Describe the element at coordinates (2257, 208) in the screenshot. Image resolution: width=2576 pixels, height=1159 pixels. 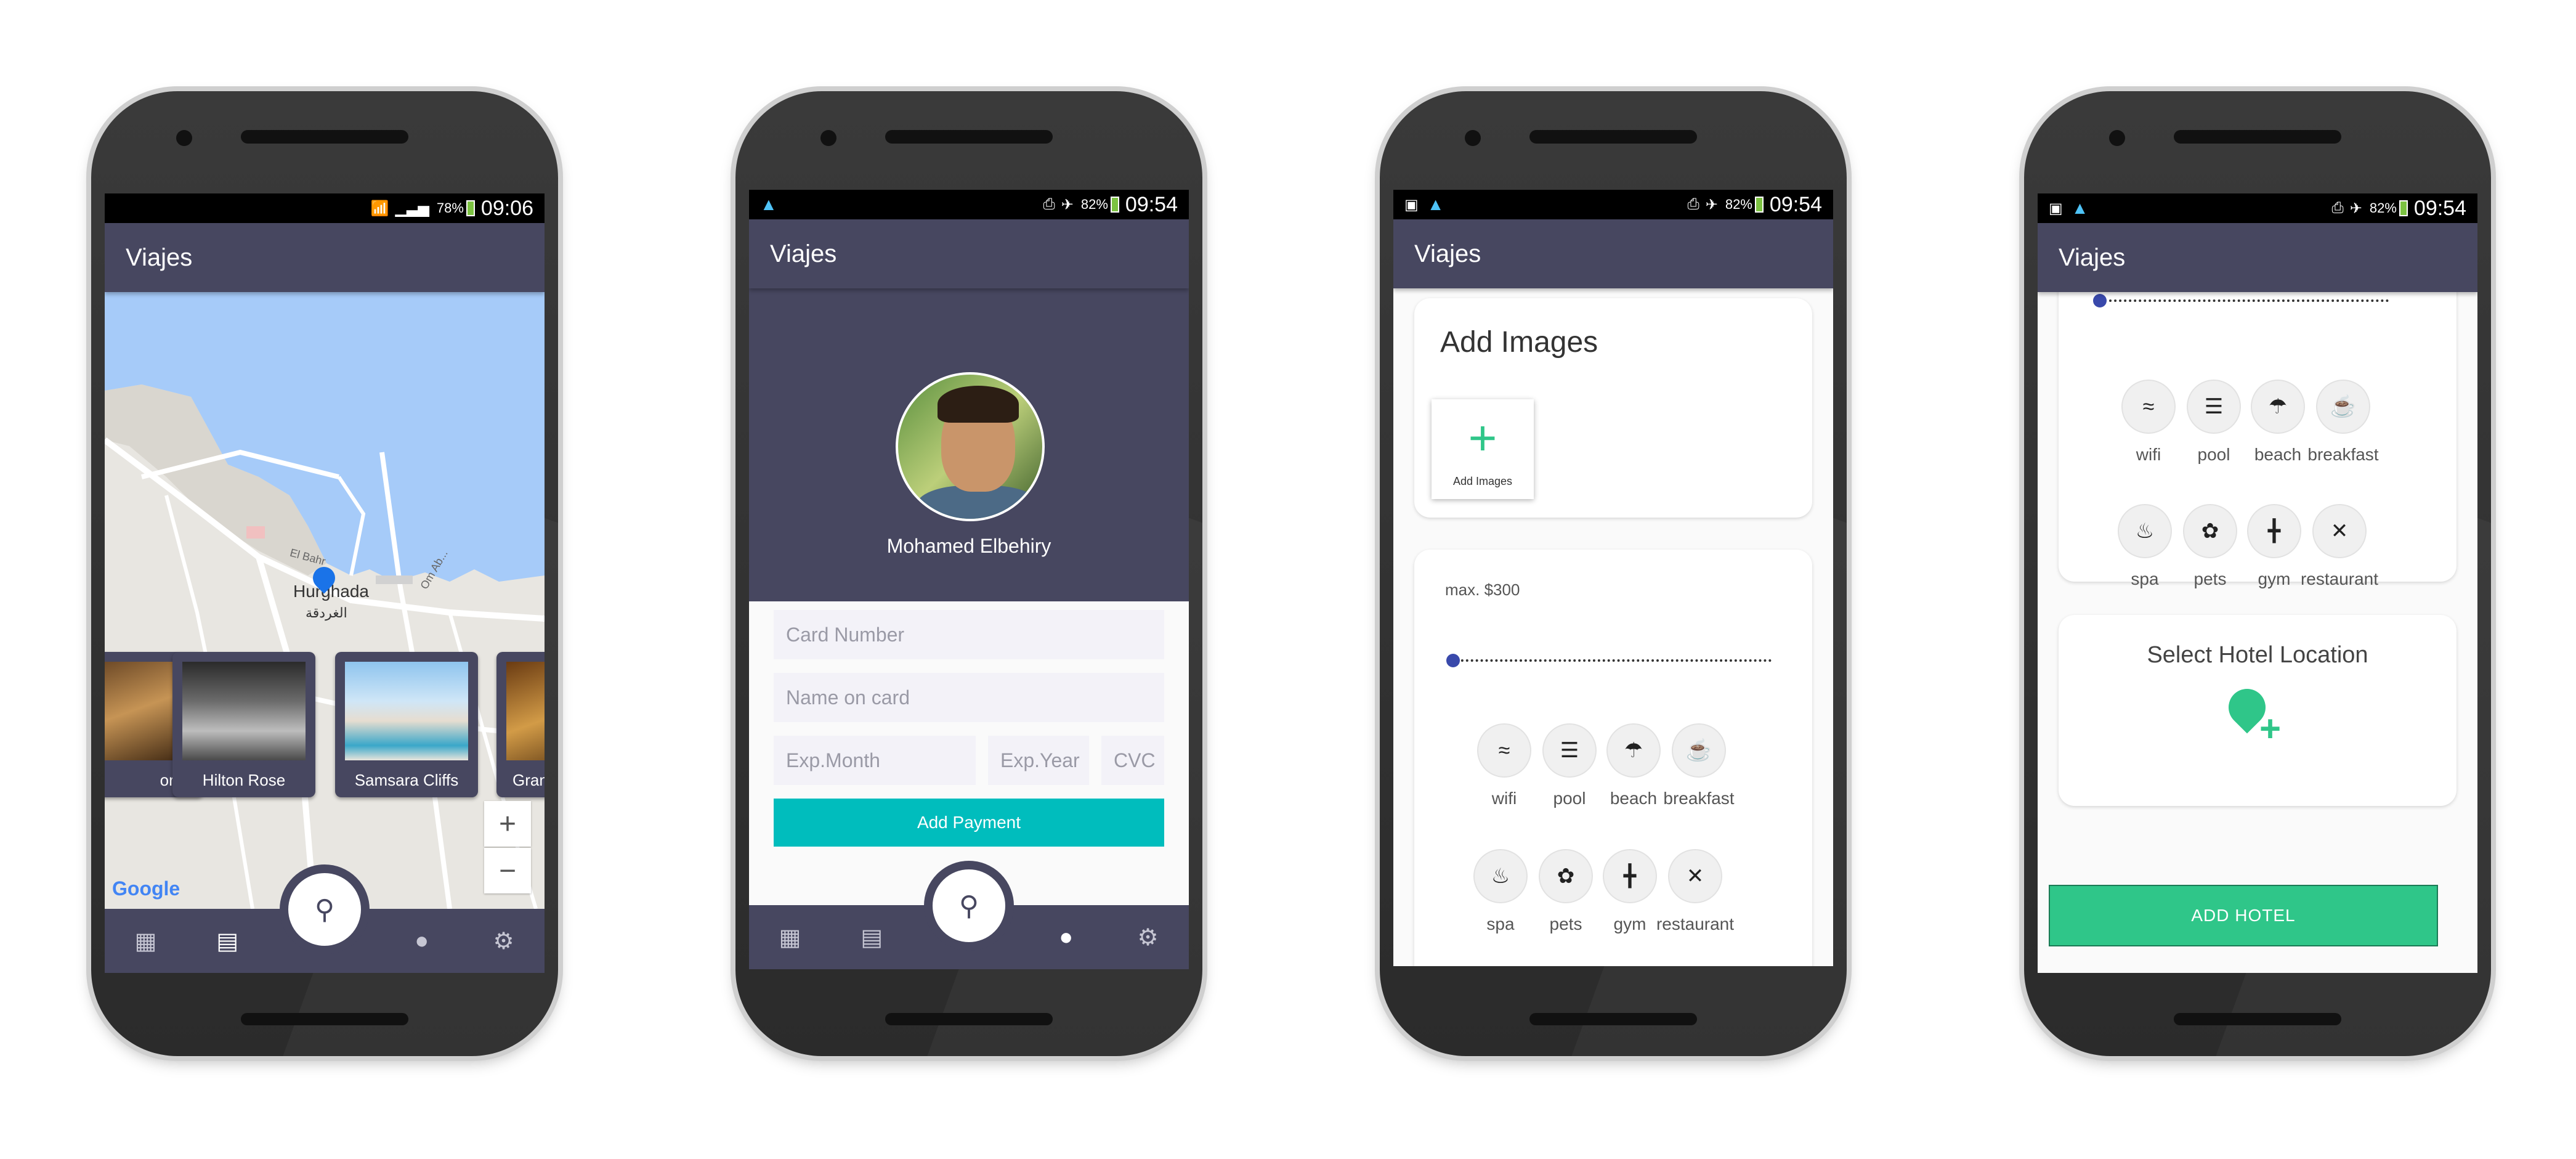
I see `status-bar: ▣ ▲ ⎙ ✈ 82% 09:54` at that location.